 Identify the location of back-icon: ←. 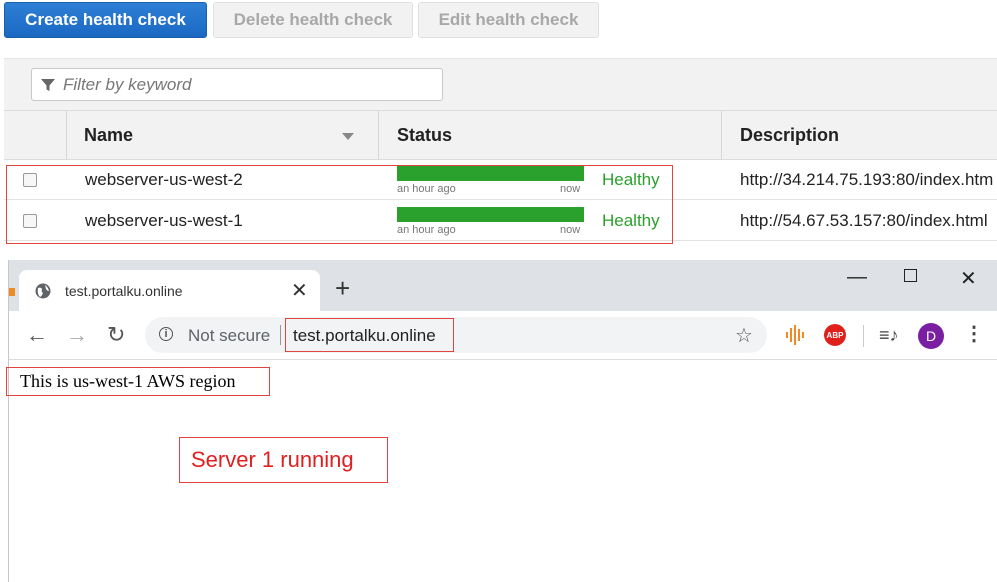
(37, 335).